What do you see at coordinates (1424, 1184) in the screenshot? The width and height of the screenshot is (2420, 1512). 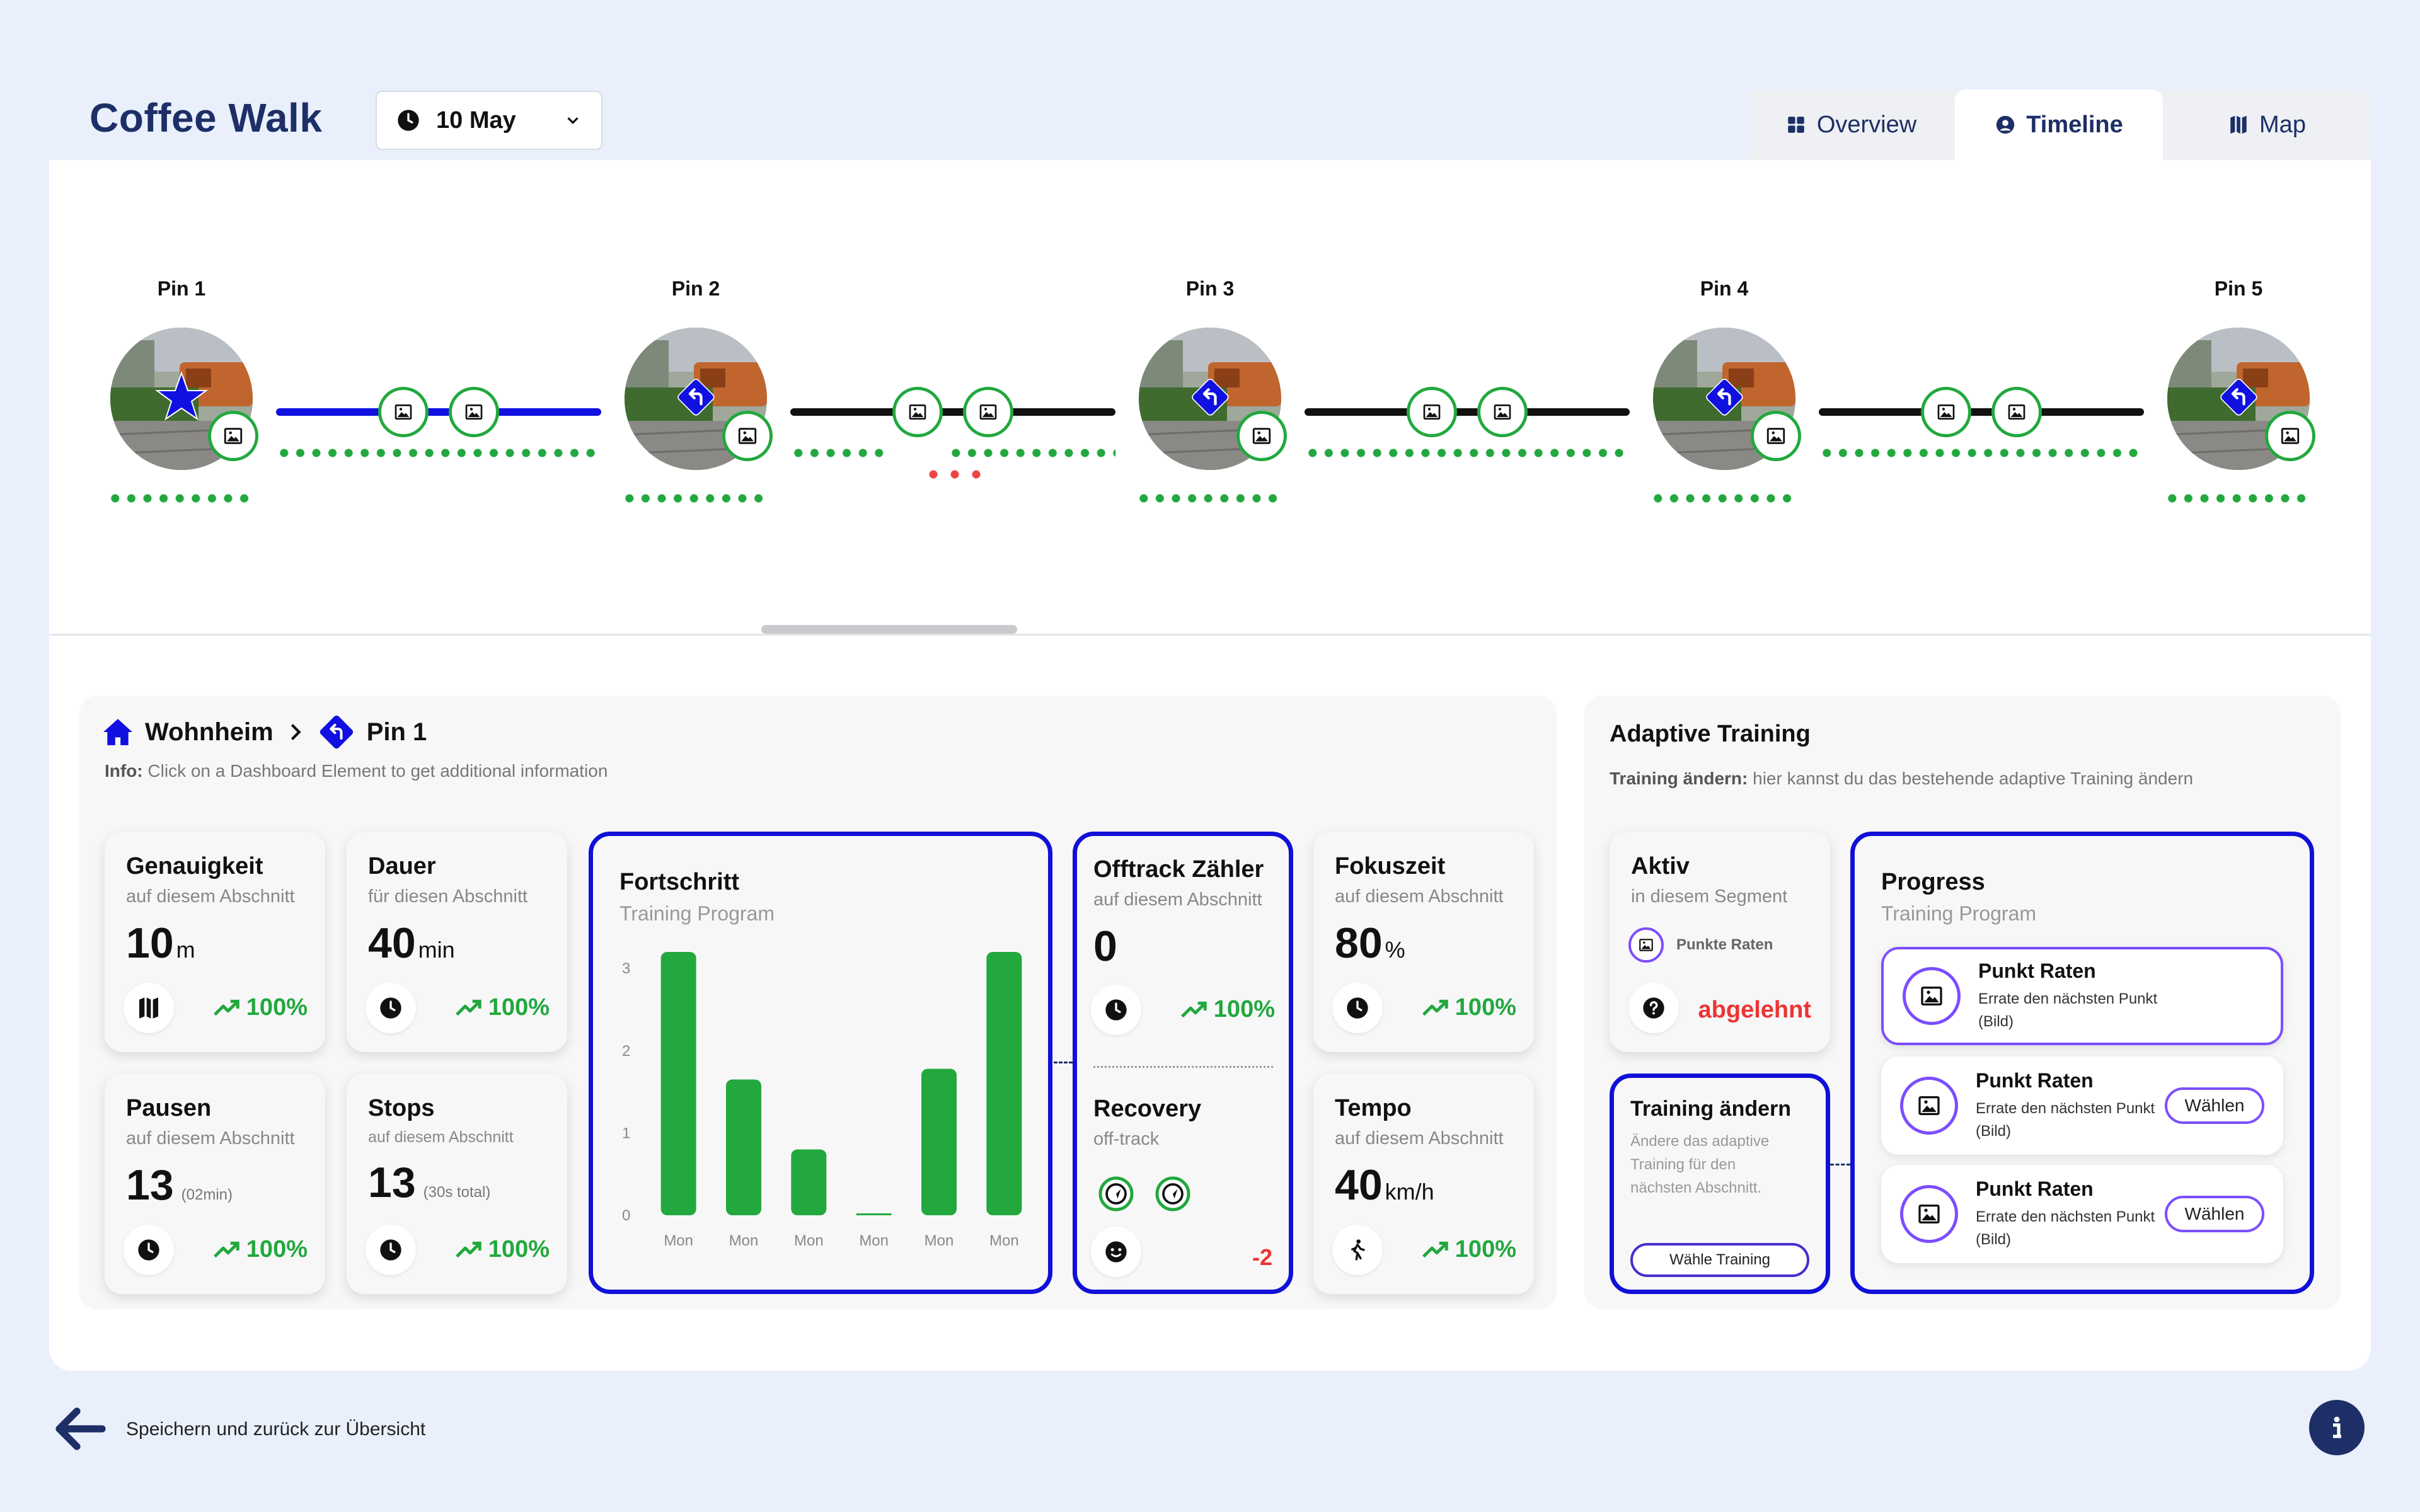 I see `stat-tempo: Tempo auf diesem Abschnitt 40 km/h 100%` at bounding box center [1424, 1184].